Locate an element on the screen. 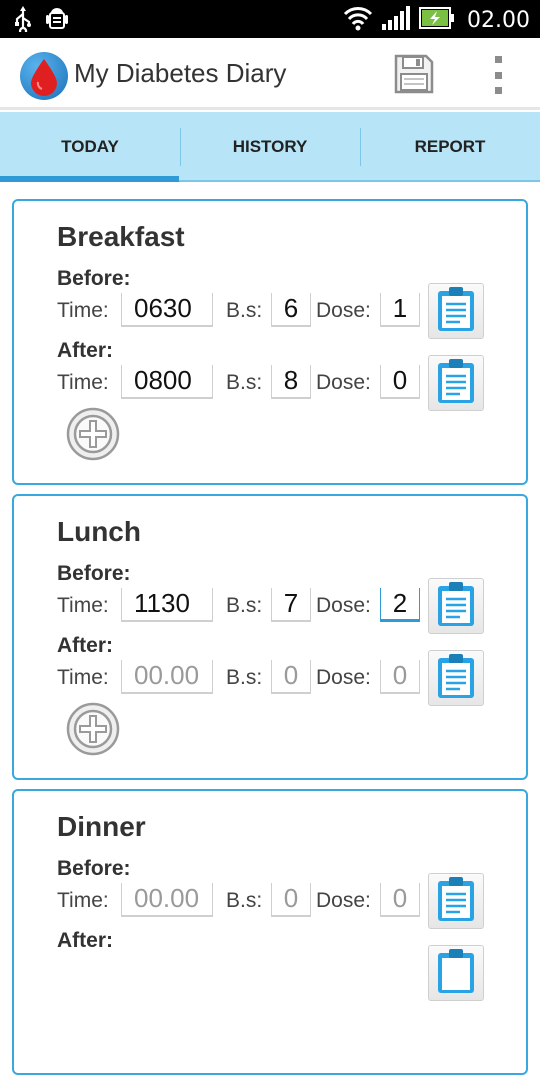  meal-title: Dinner is located at coordinates (101, 826).